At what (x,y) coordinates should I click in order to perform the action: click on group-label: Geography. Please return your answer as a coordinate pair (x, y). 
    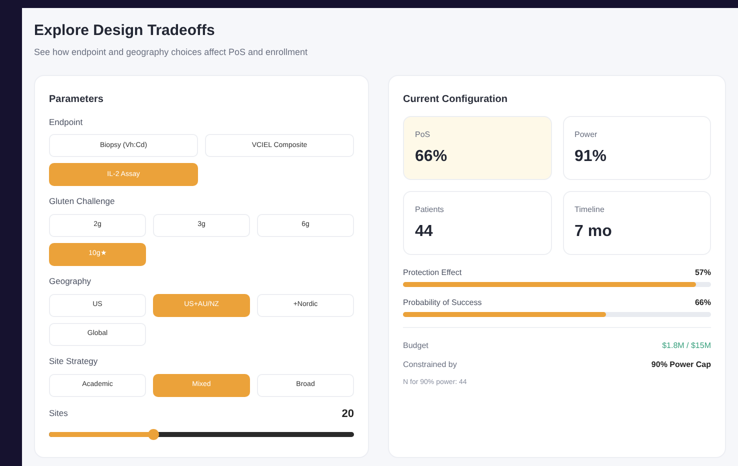
    Looking at the image, I should click on (70, 281).